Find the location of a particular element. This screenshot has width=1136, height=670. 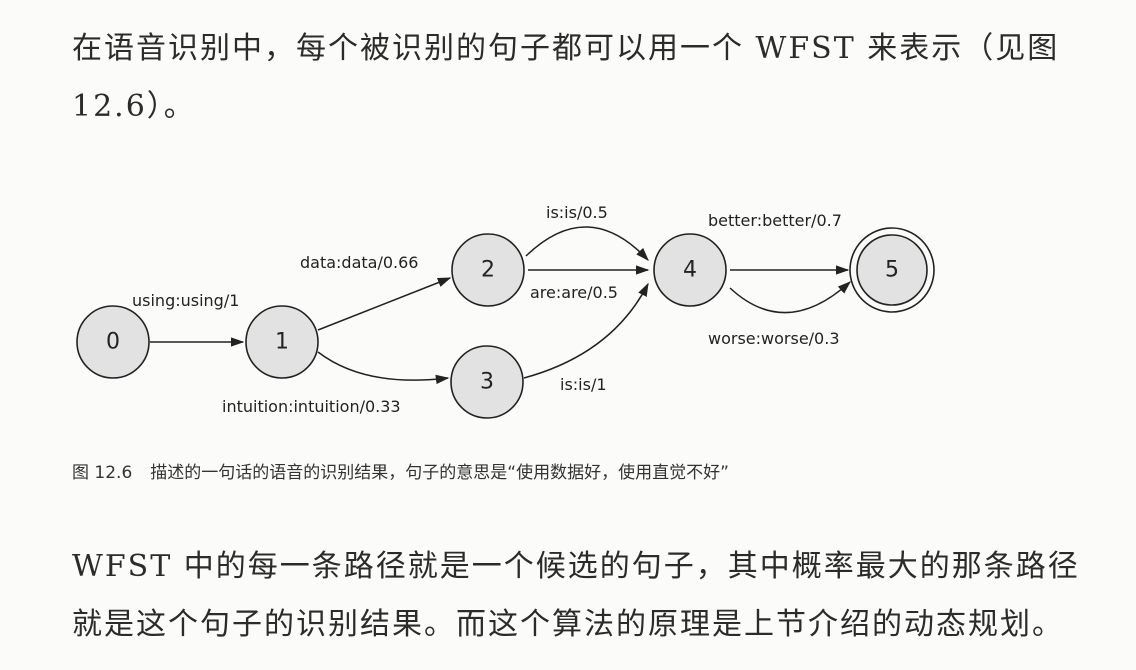

state-0: 0 is located at coordinates (113, 342).